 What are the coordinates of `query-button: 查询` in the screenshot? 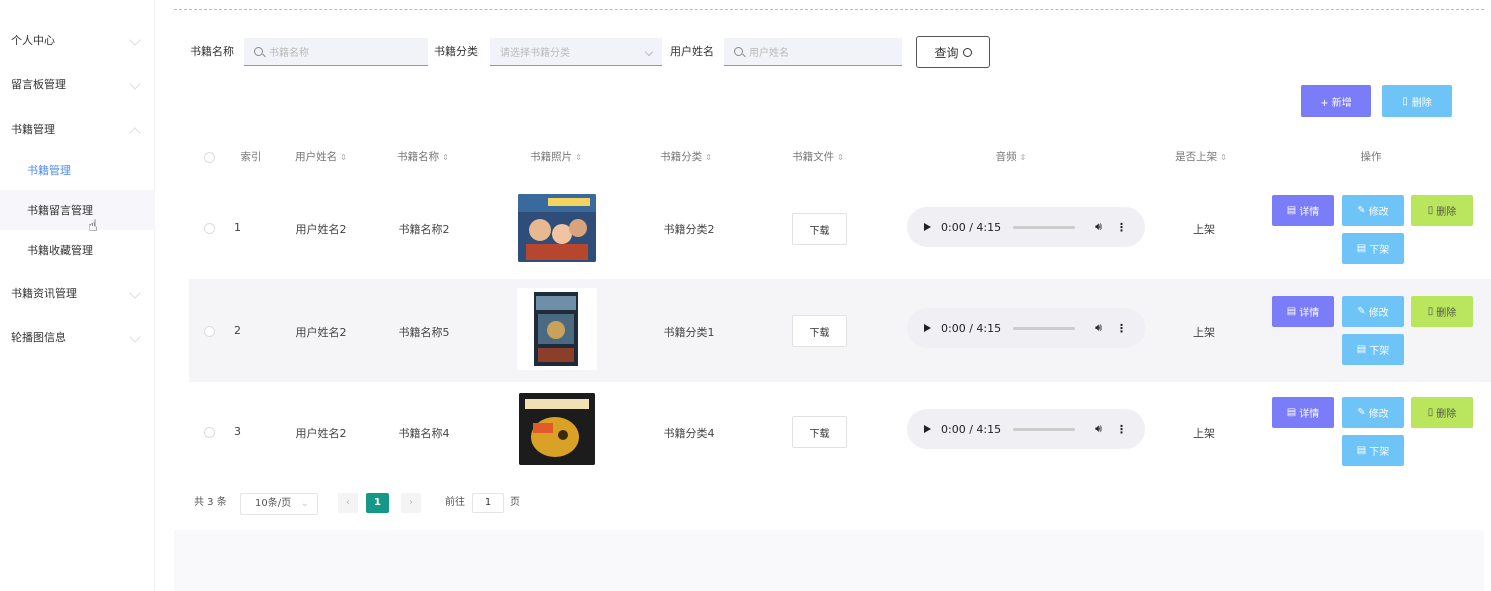 It's located at (953, 52).